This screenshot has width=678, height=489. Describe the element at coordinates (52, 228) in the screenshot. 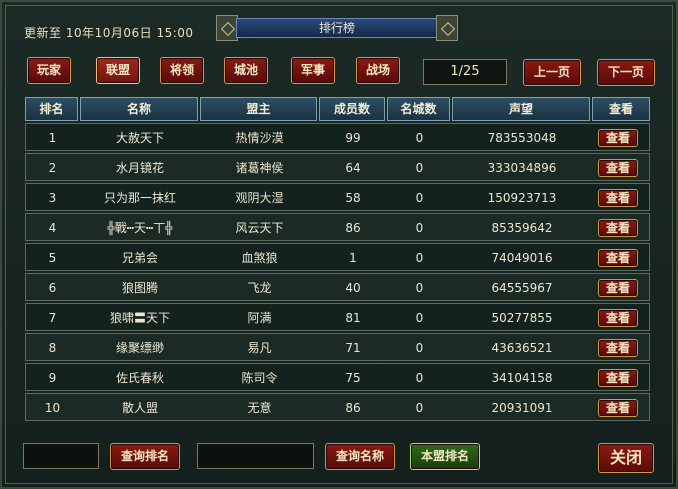

I see `cell-rank: 4` at that location.